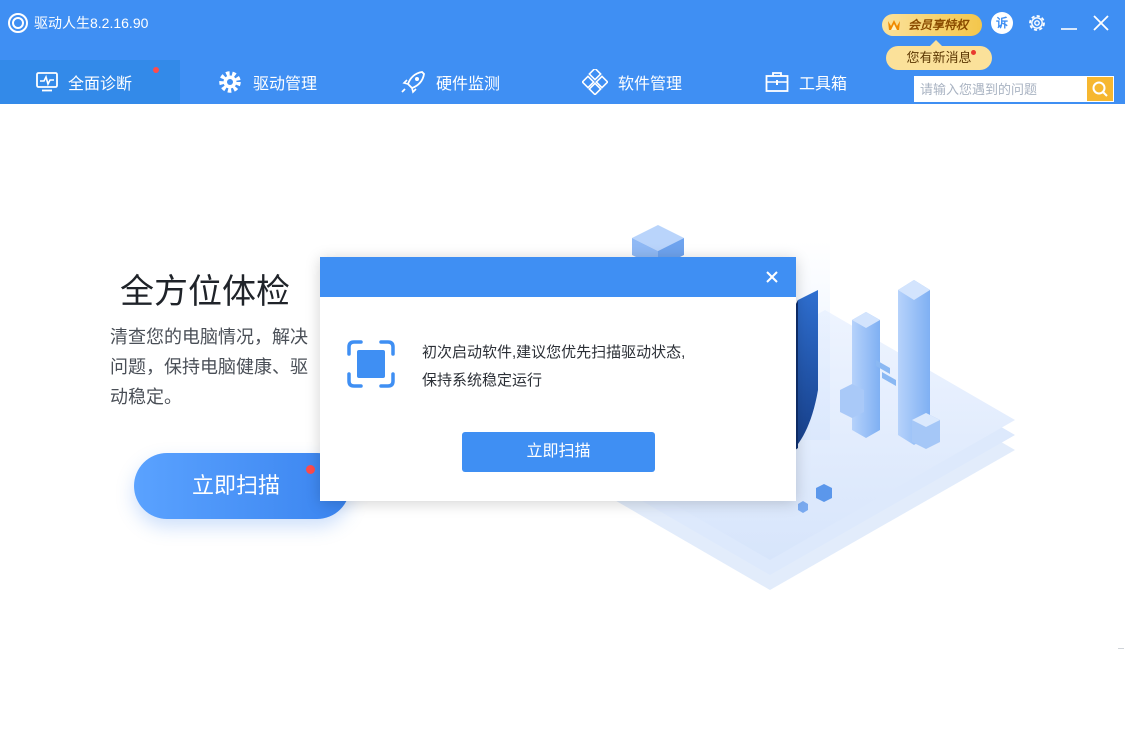 The height and width of the screenshot is (756, 1125). I want to click on dialog-message: 初次启动软件,建议您优先扫描驱动状态, 保持系统稳定运行, so click(597, 367).